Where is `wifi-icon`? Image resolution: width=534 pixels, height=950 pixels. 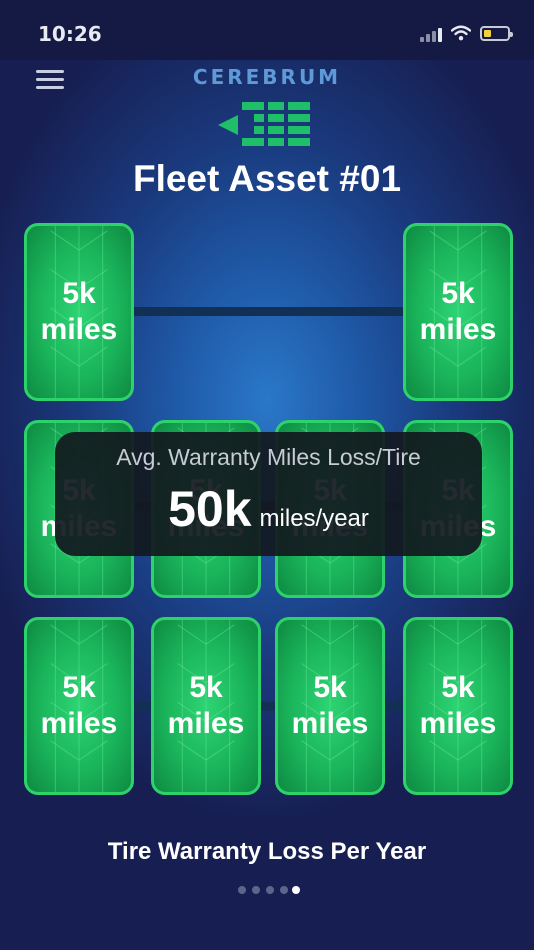 wifi-icon is located at coordinates (461, 33).